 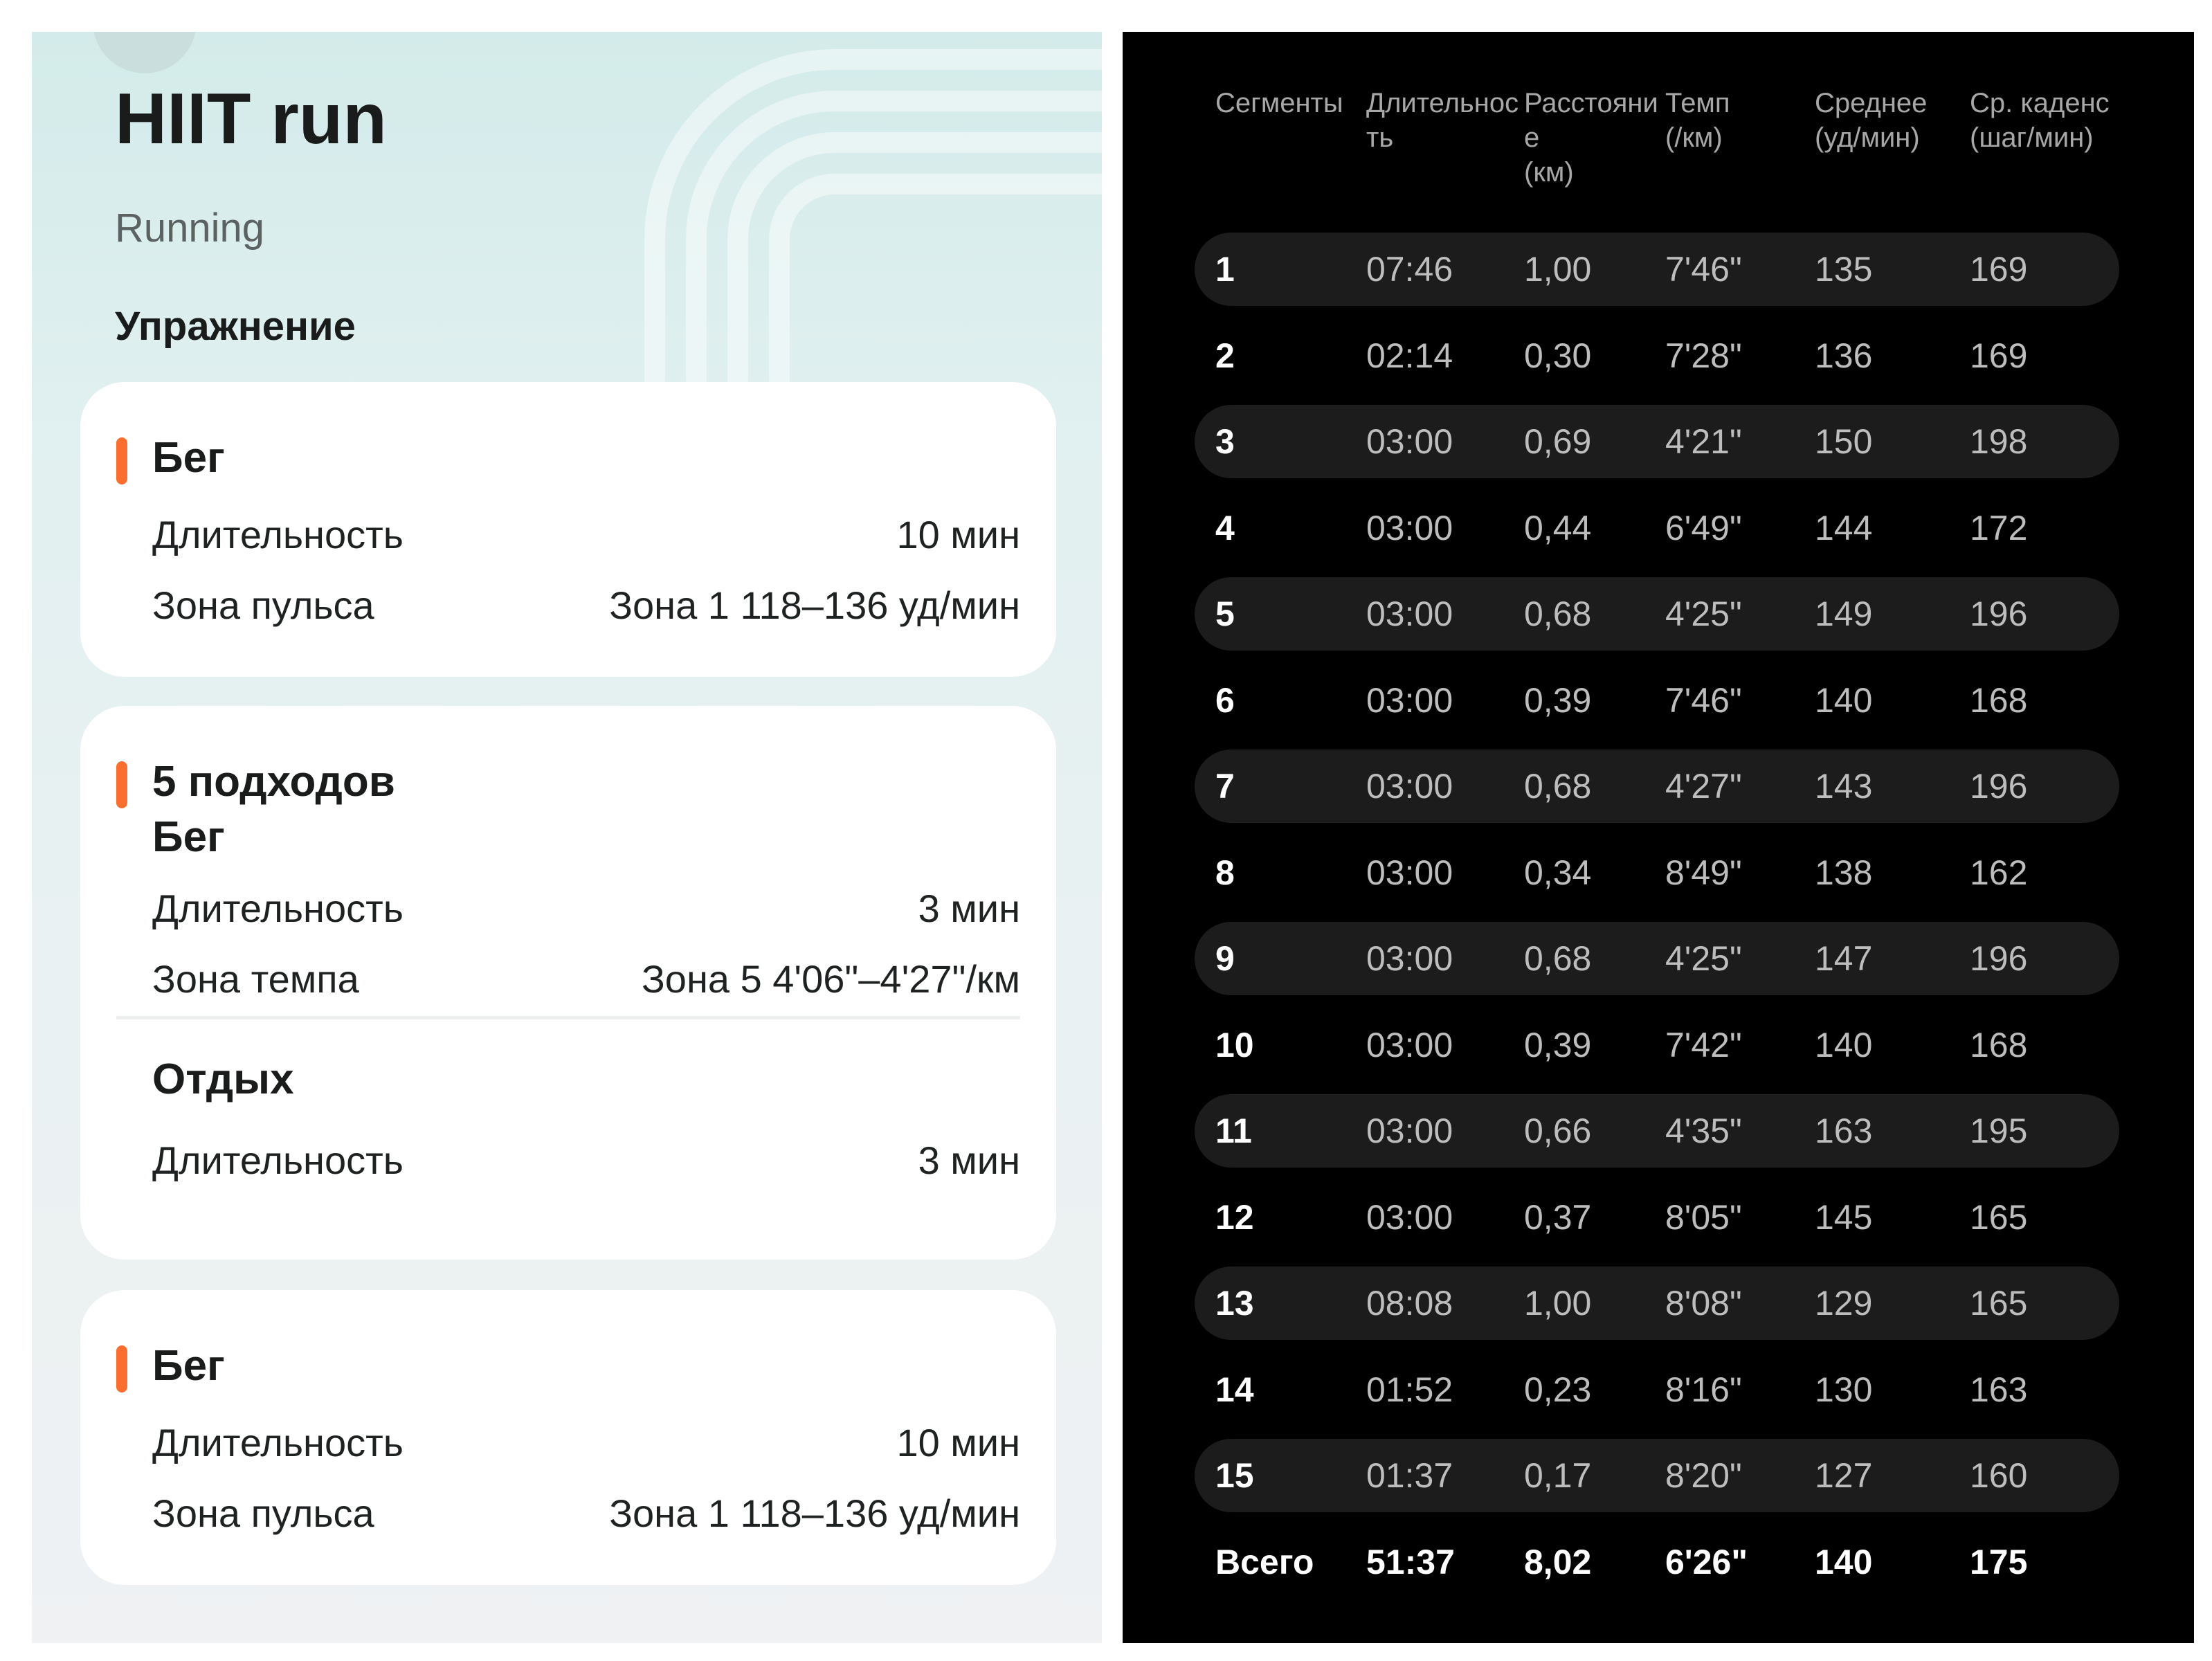 What do you see at coordinates (1657, 1131) in the screenshot?
I see `table-row: 11 03:00 0,66 4'35" 163 195` at bounding box center [1657, 1131].